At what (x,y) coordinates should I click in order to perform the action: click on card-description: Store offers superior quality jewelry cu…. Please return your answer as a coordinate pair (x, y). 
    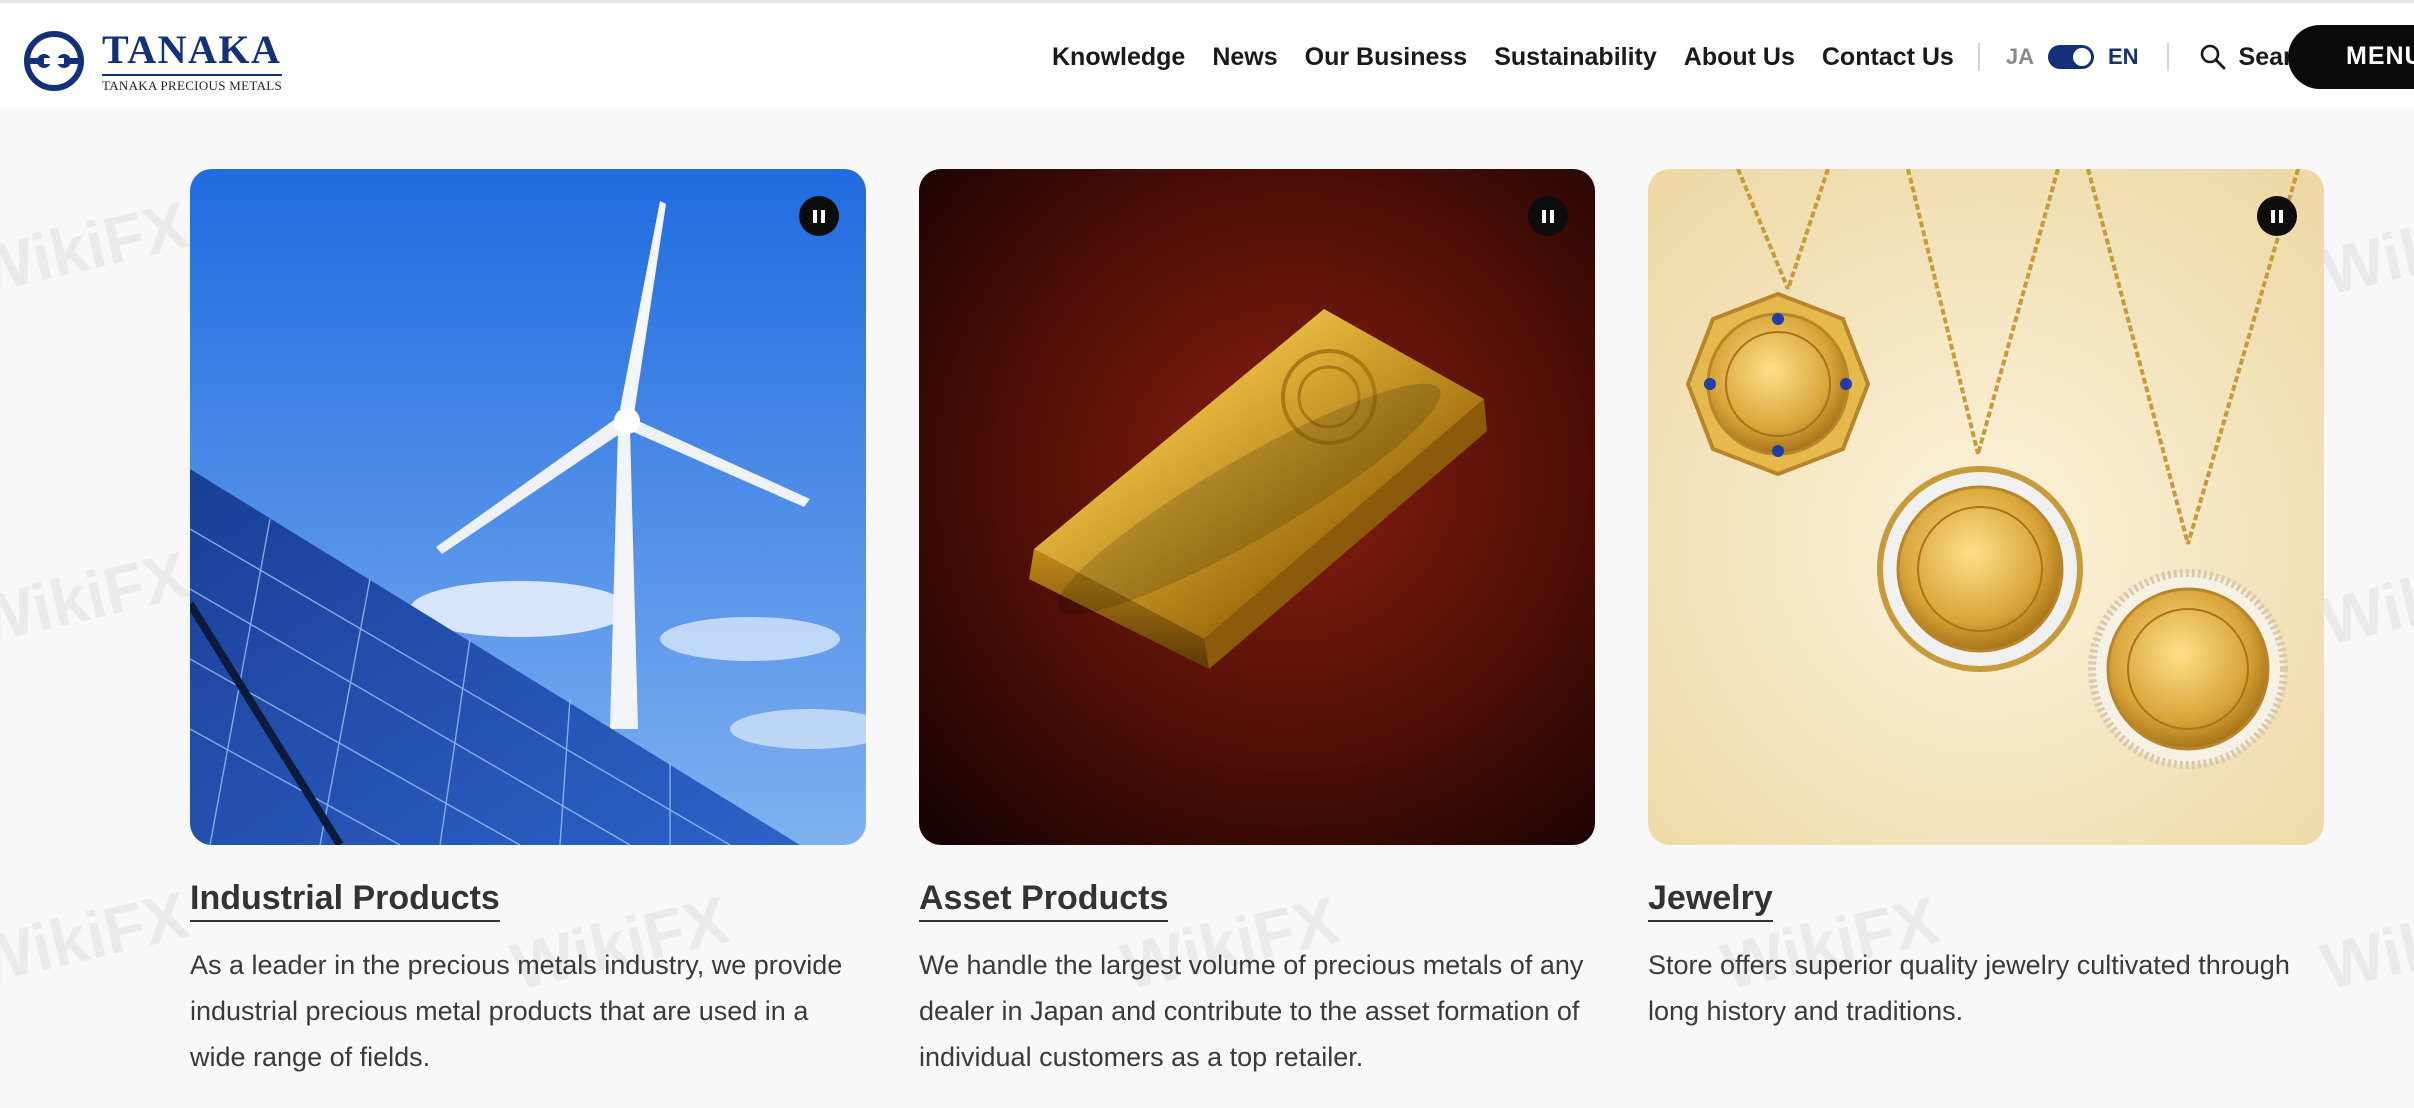
    Looking at the image, I should click on (1969, 988).